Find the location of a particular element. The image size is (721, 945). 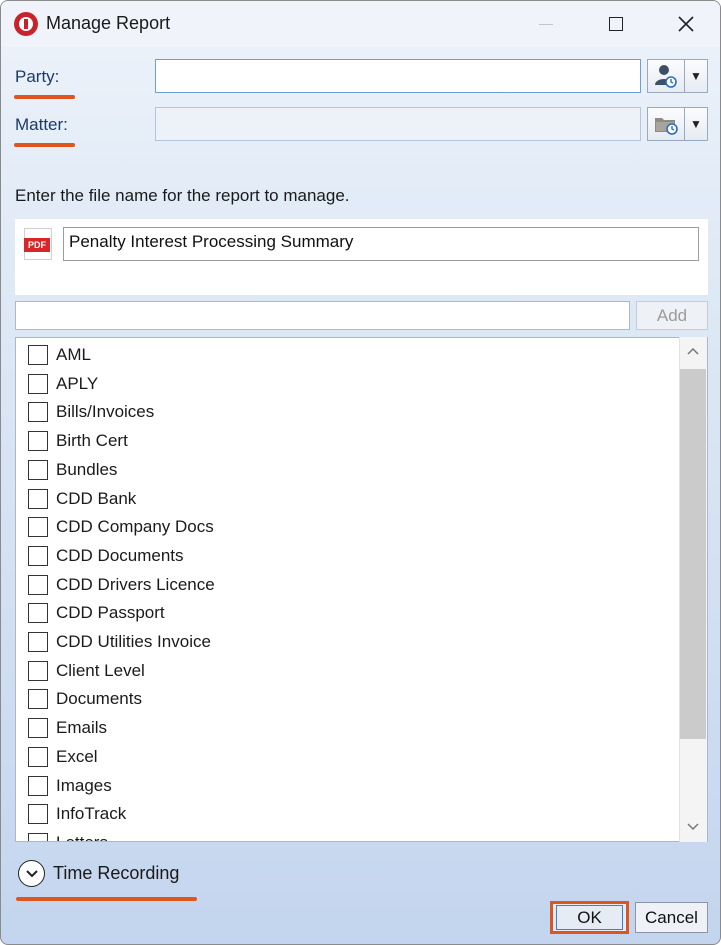

pdf-icon: PDF is located at coordinates (38, 244).